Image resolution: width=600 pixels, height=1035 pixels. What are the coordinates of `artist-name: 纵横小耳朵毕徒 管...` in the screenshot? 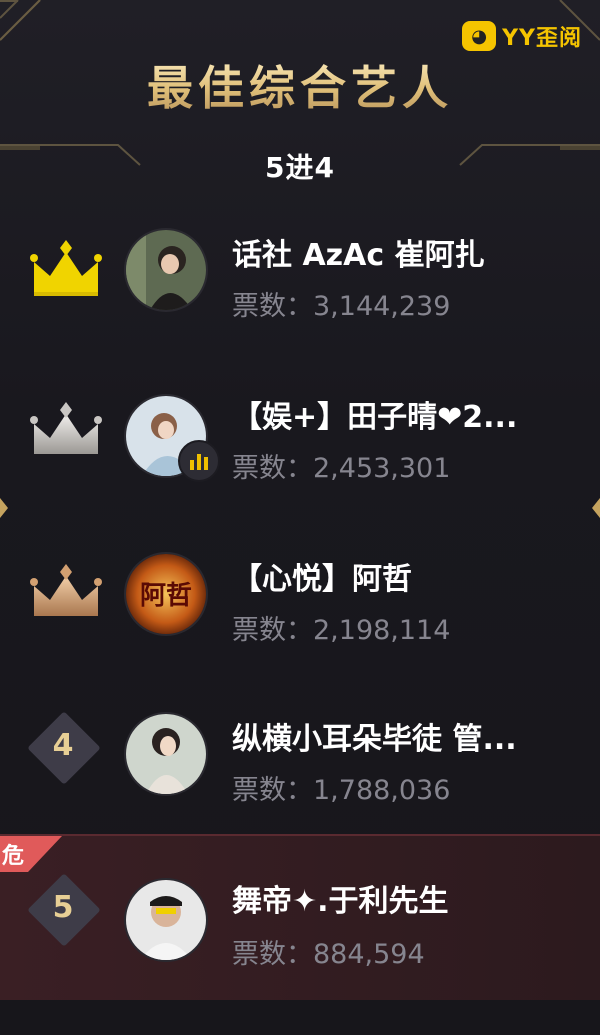 It's located at (407, 736).